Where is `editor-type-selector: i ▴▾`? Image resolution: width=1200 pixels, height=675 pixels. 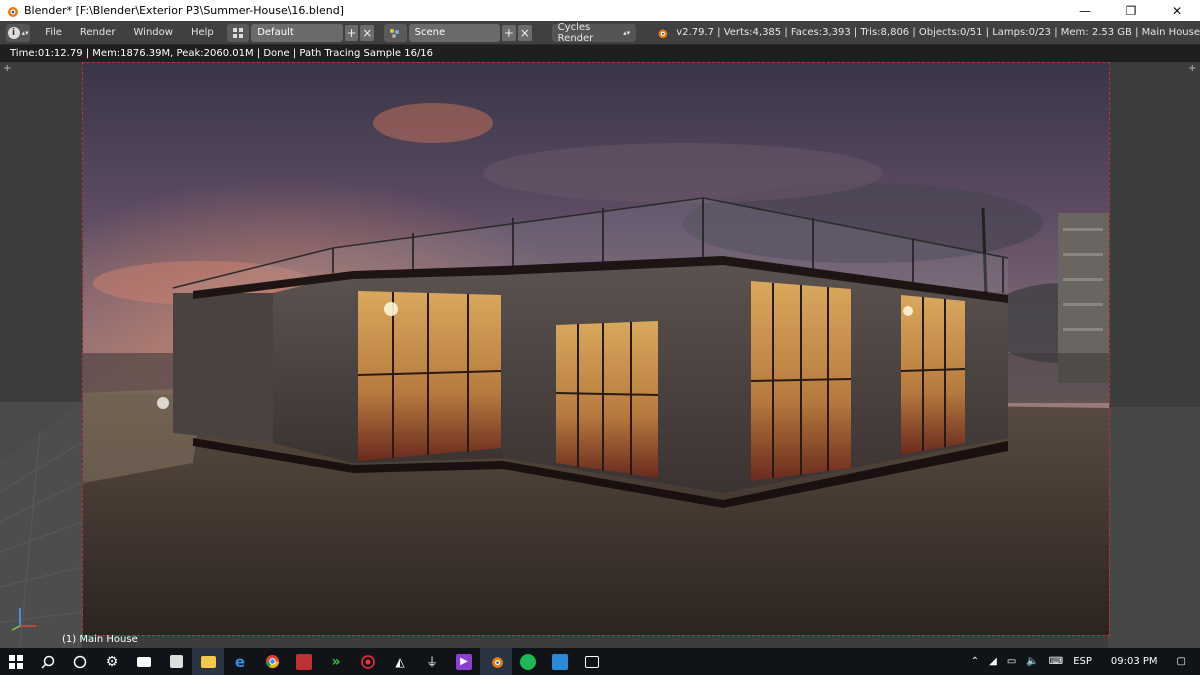
editor-type-selector: i ▴▾ is located at coordinates (18, 32).